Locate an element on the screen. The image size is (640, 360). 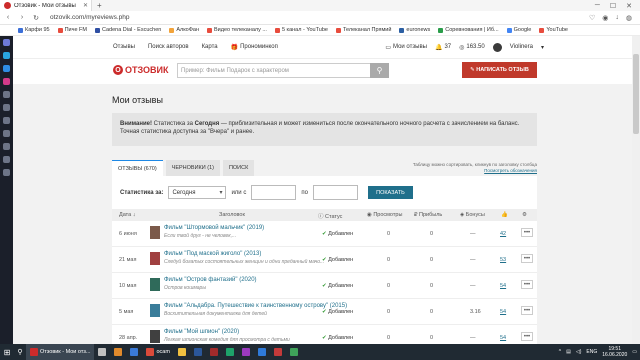
col-date: Дата ↓ is located at coordinates (127, 215).